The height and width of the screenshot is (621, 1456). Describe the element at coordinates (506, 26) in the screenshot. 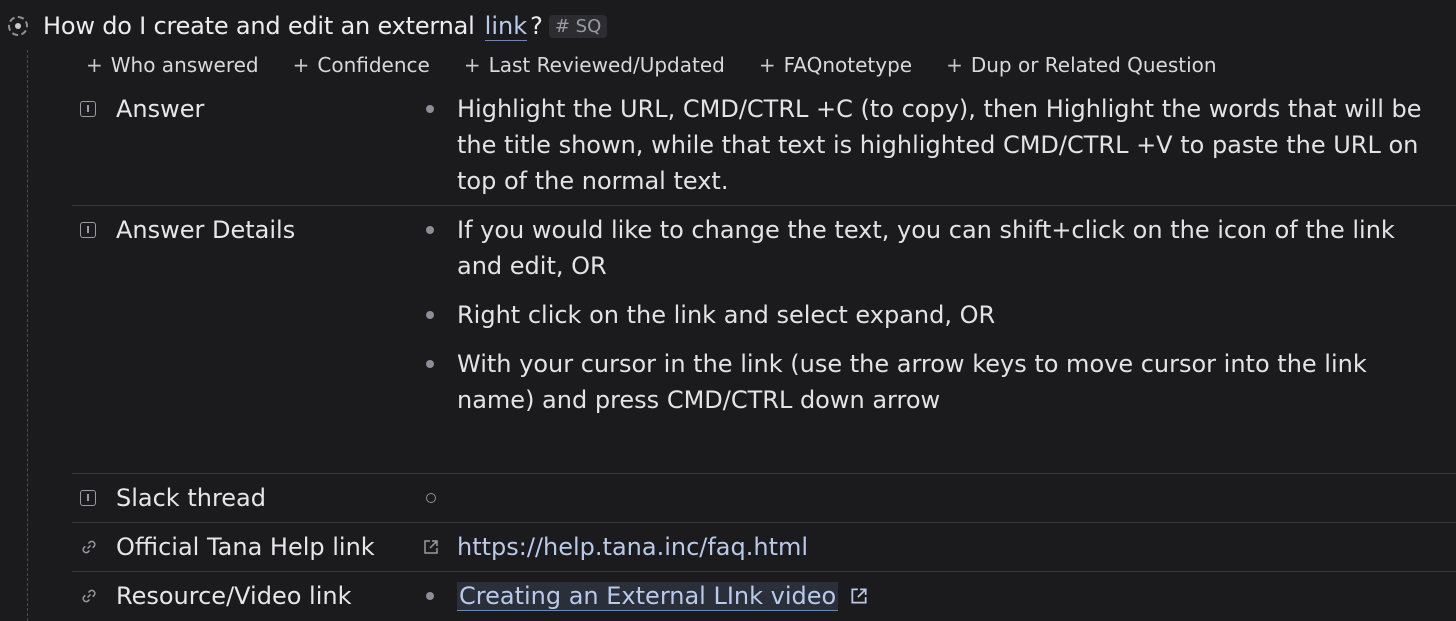

I see `node-title-link: link` at that location.